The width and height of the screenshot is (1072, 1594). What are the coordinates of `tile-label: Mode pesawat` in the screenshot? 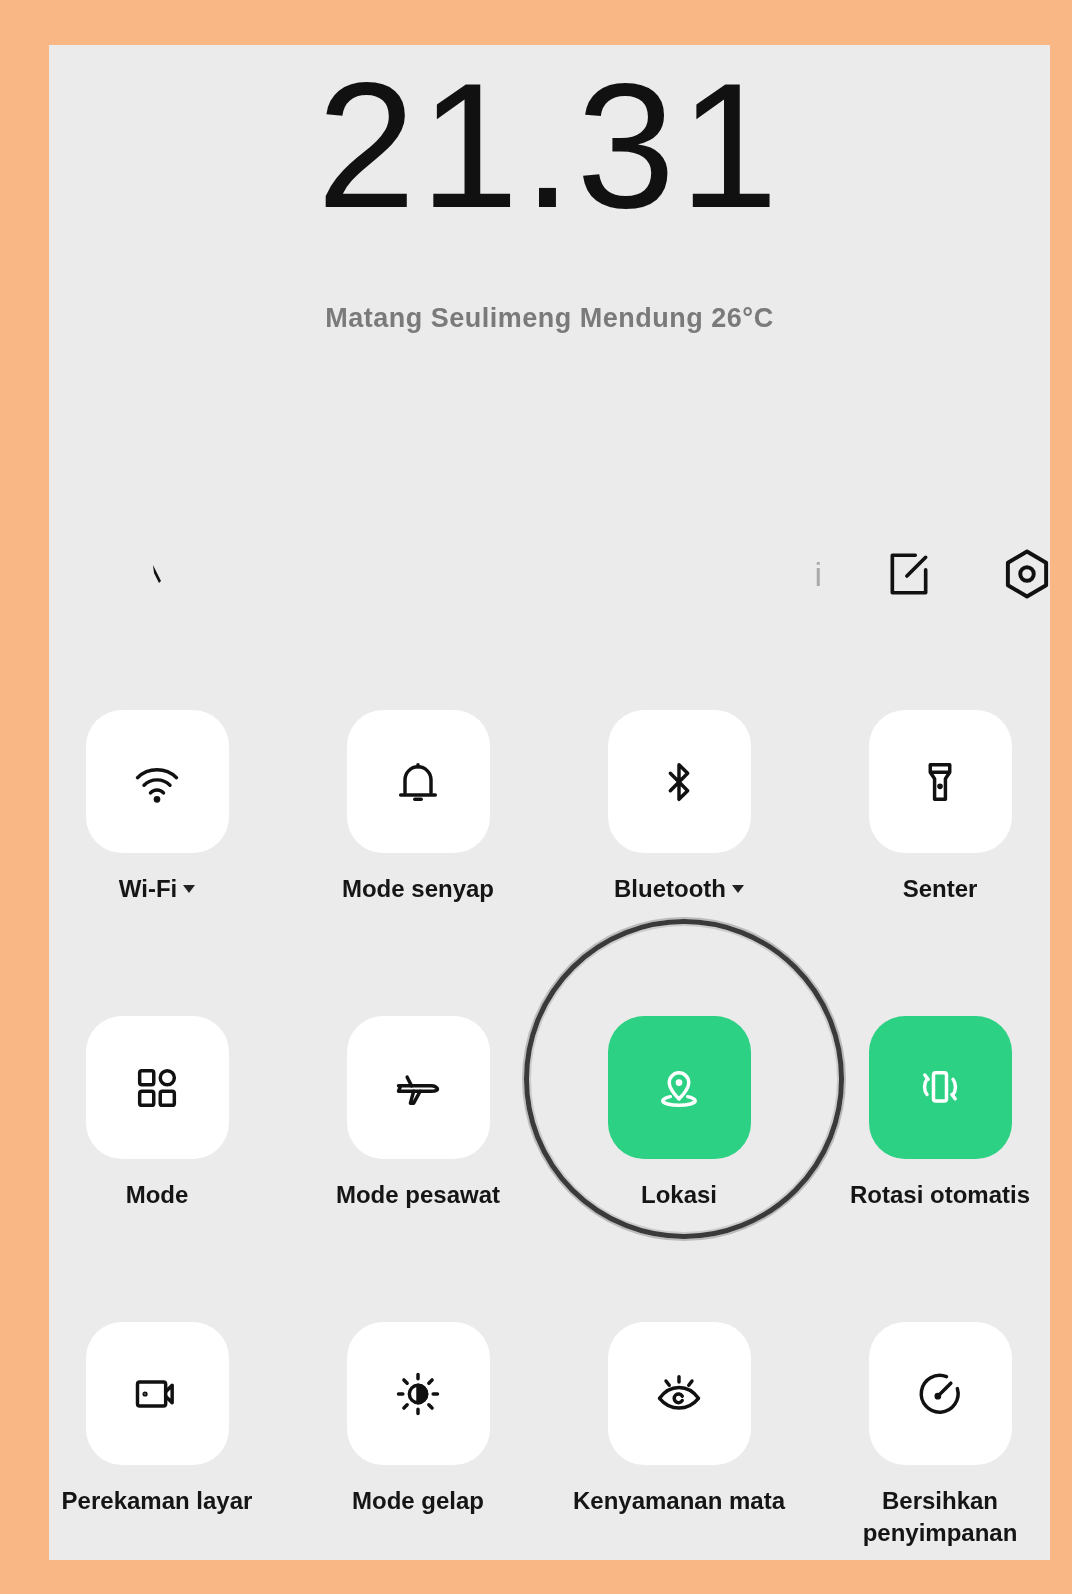 It's located at (417, 1195).